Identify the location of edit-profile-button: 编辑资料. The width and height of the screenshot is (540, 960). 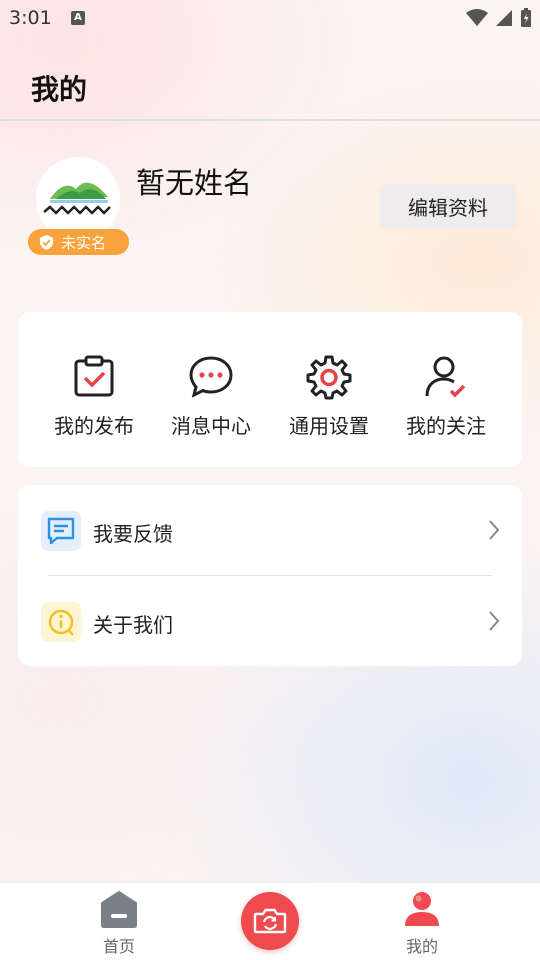
(448, 206).